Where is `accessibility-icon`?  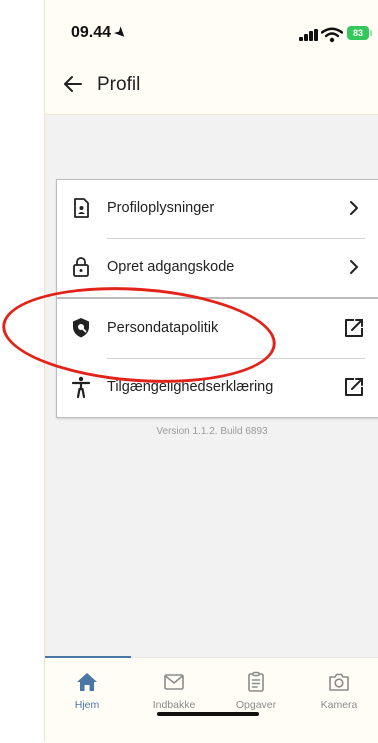 accessibility-icon is located at coordinates (81, 387).